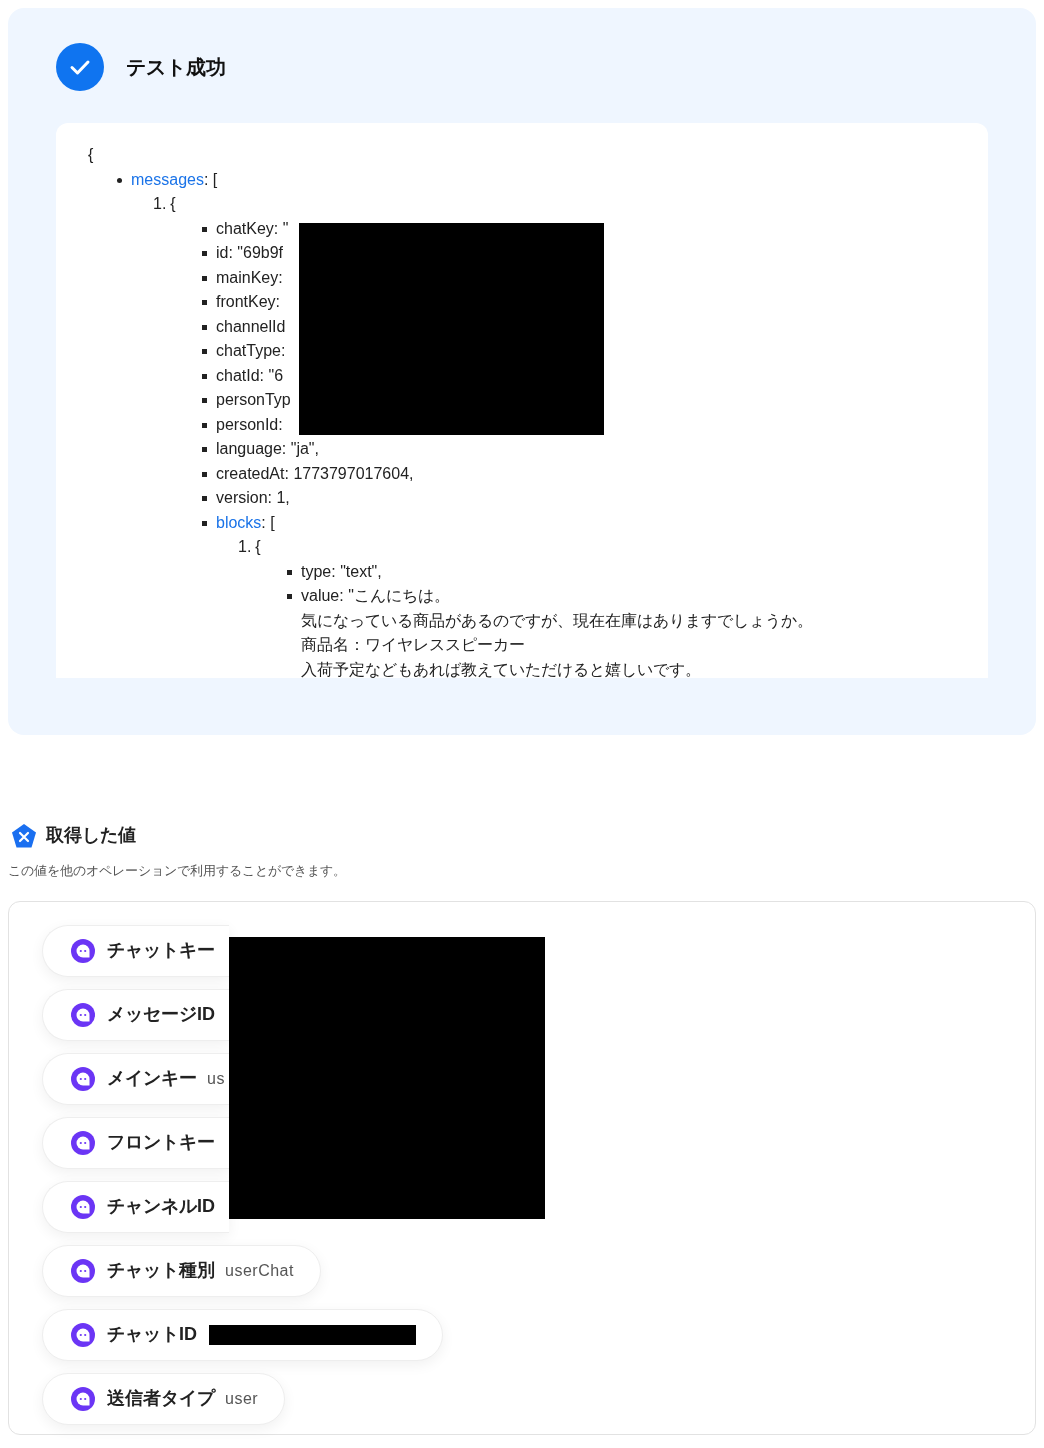 Image resolution: width=1044 pixels, height=1448 pixels. What do you see at coordinates (239, 522) in the screenshot?
I see `json-key-link: blocks` at bounding box center [239, 522].